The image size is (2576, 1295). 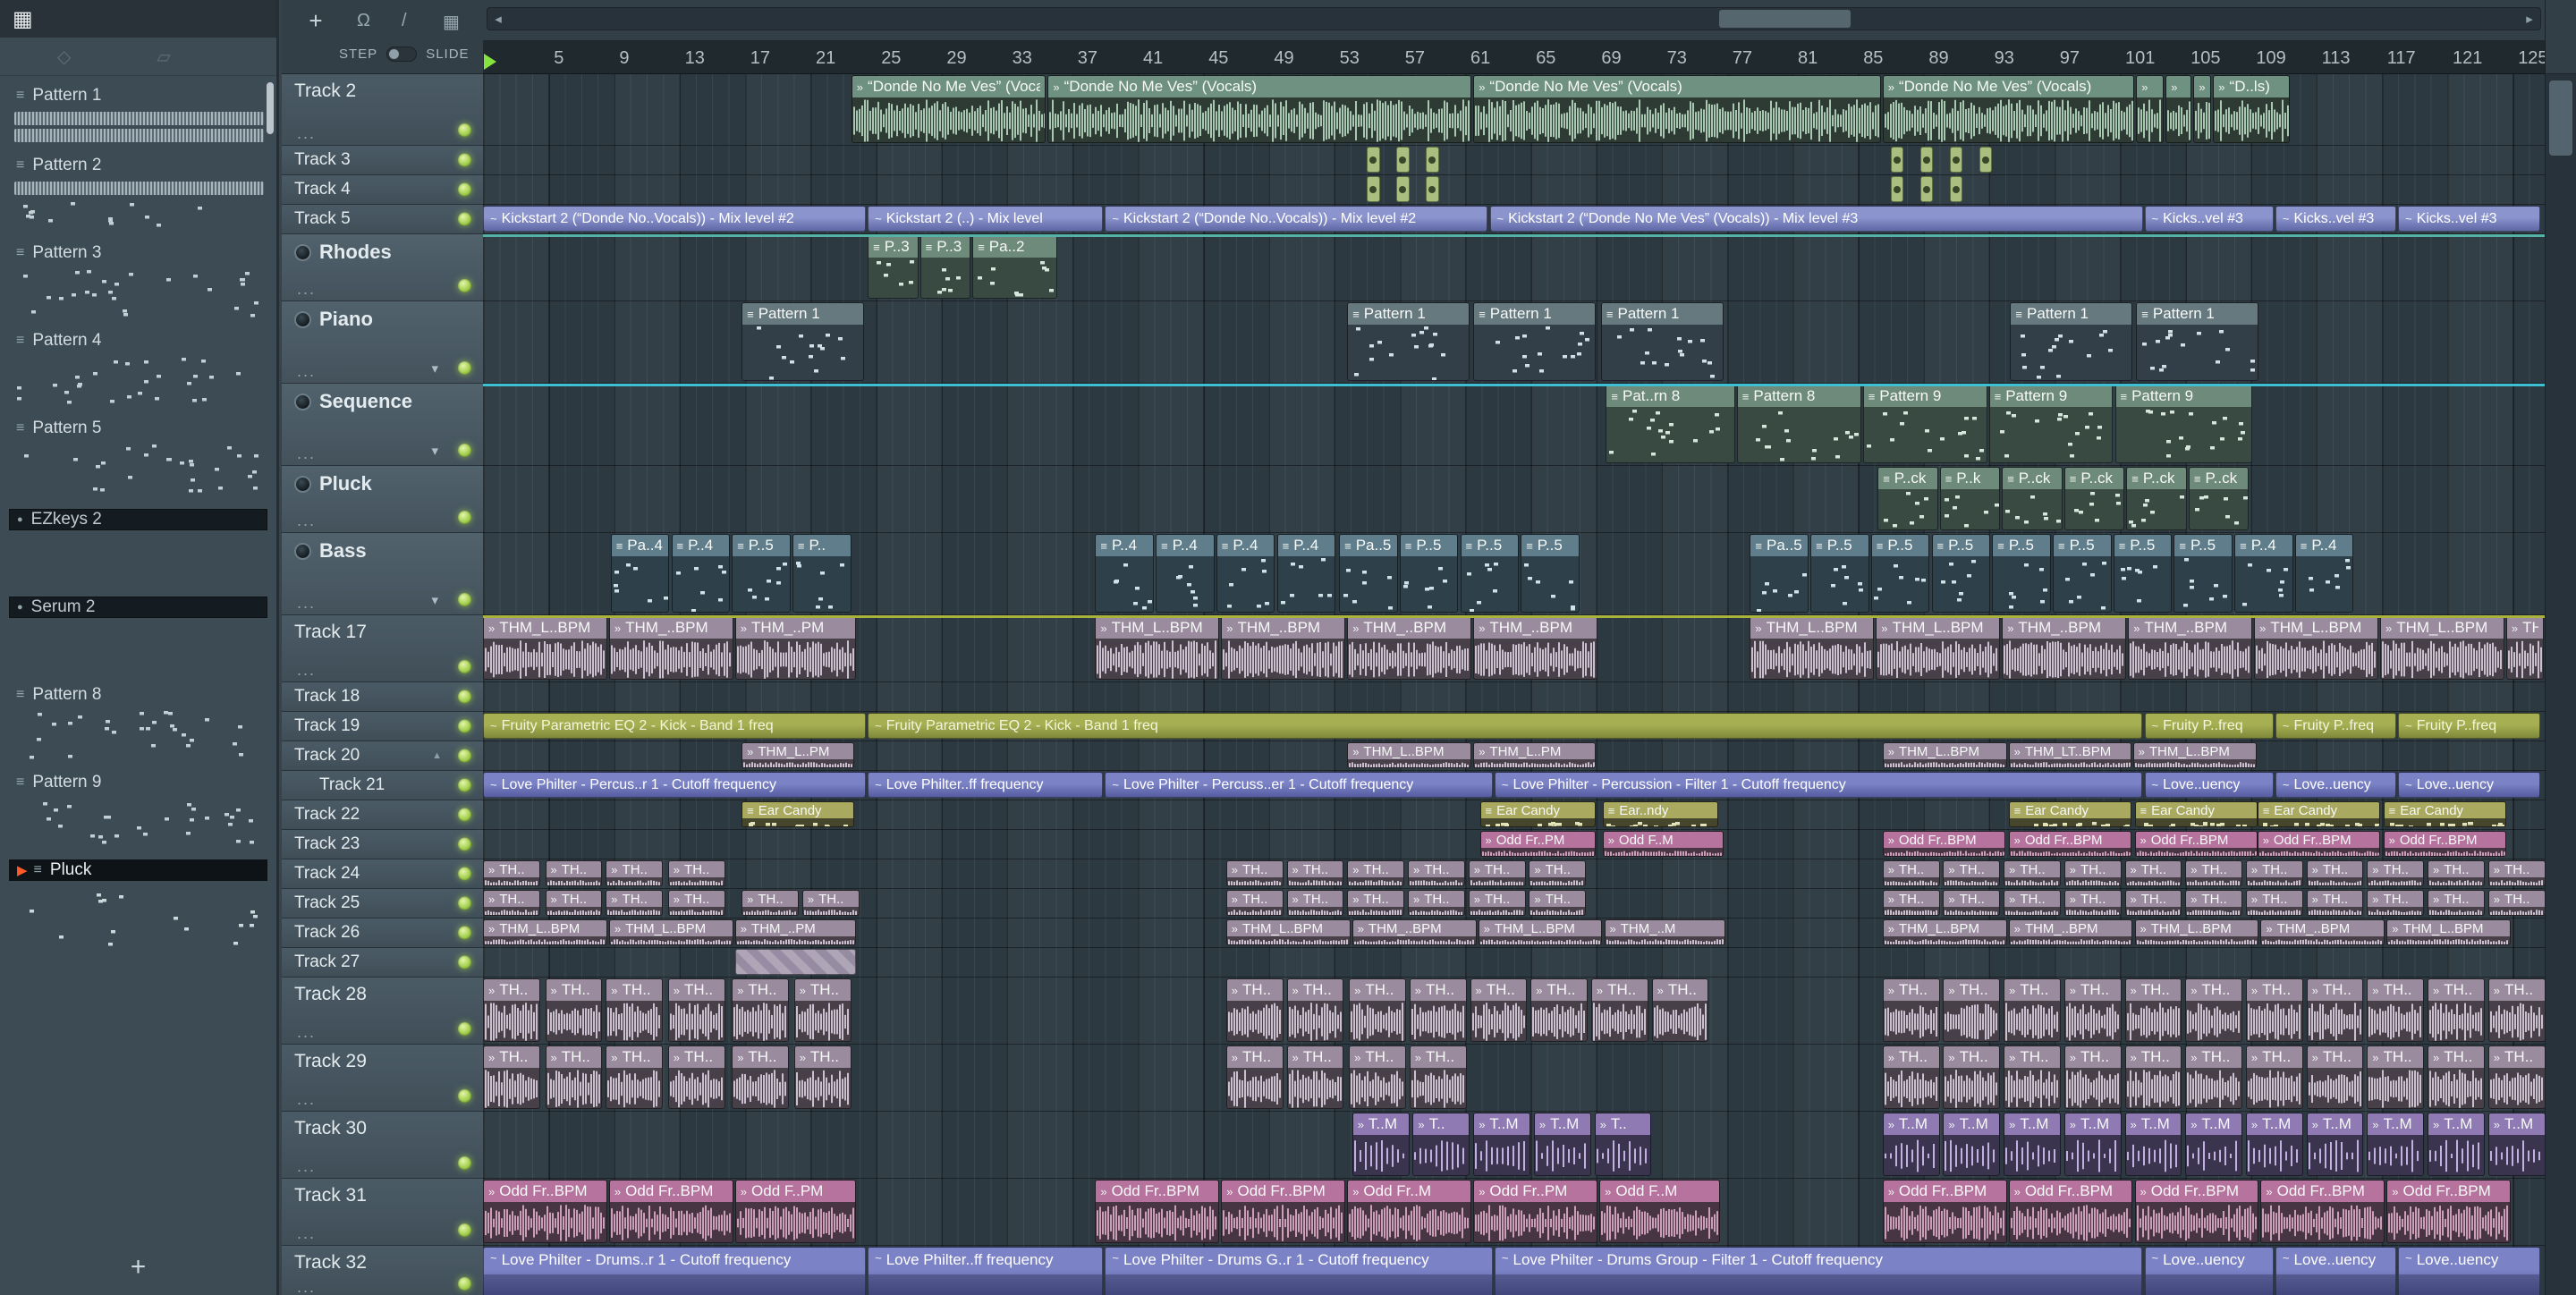 I want to click on pattern-item-serum-2: ● Serum 2, so click(x=138, y=635).